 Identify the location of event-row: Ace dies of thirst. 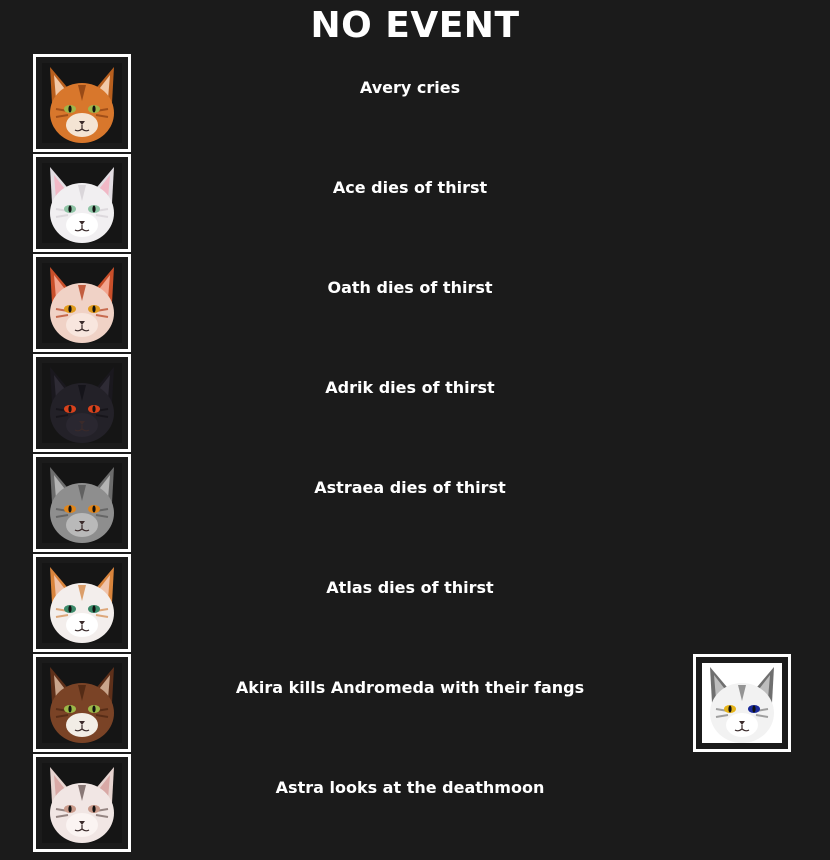
(415, 203).